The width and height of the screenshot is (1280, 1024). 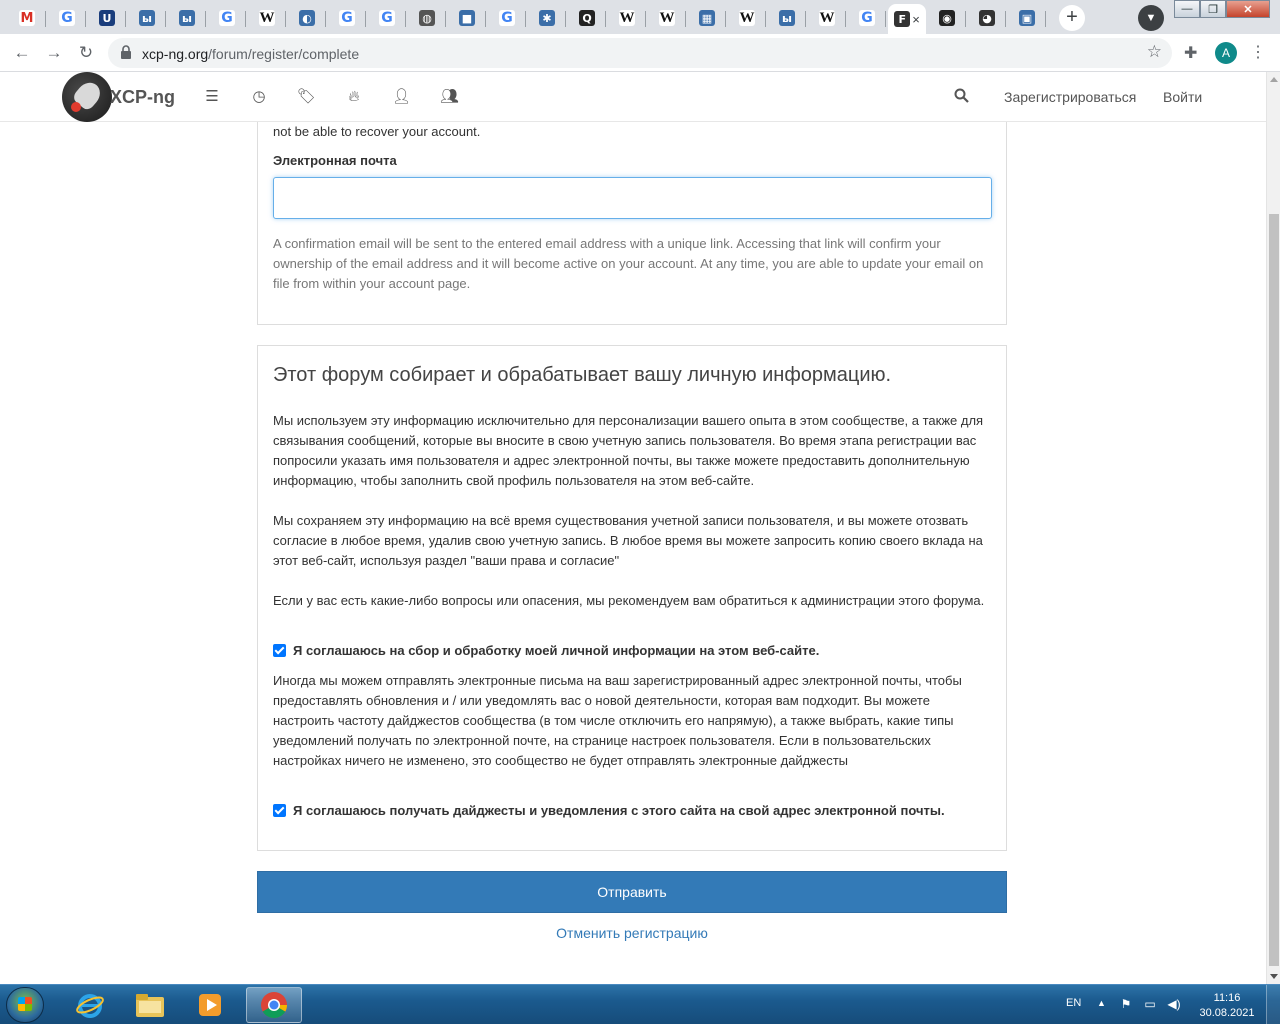 What do you see at coordinates (401, 97) in the screenshot?
I see `users-icon: 👤︎` at bounding box center [401, 97].